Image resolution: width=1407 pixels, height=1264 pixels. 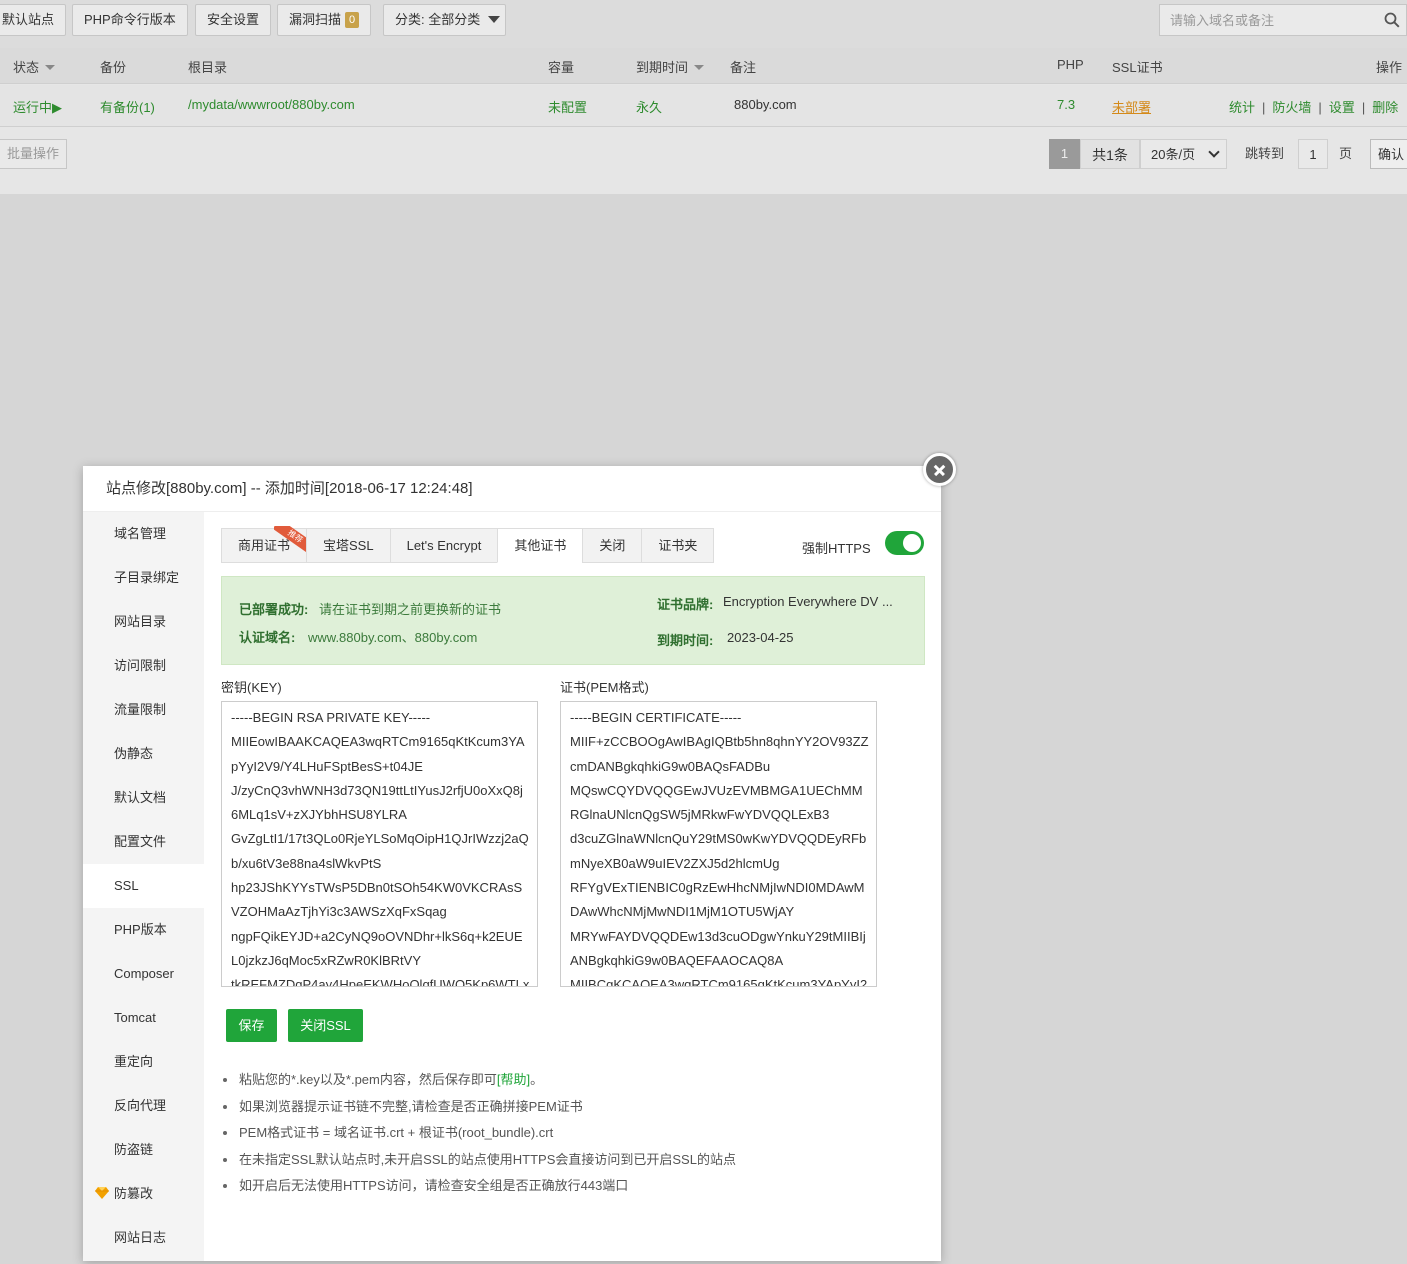 I want to click on close-icon, so click(x=939, y=469).